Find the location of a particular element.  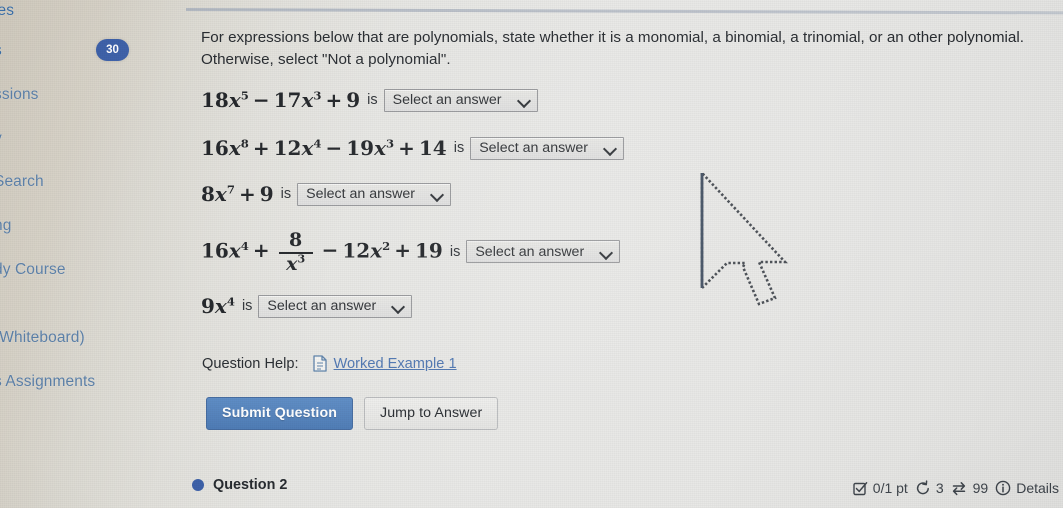

is-label-3: is is located at coordinates (286, 194).